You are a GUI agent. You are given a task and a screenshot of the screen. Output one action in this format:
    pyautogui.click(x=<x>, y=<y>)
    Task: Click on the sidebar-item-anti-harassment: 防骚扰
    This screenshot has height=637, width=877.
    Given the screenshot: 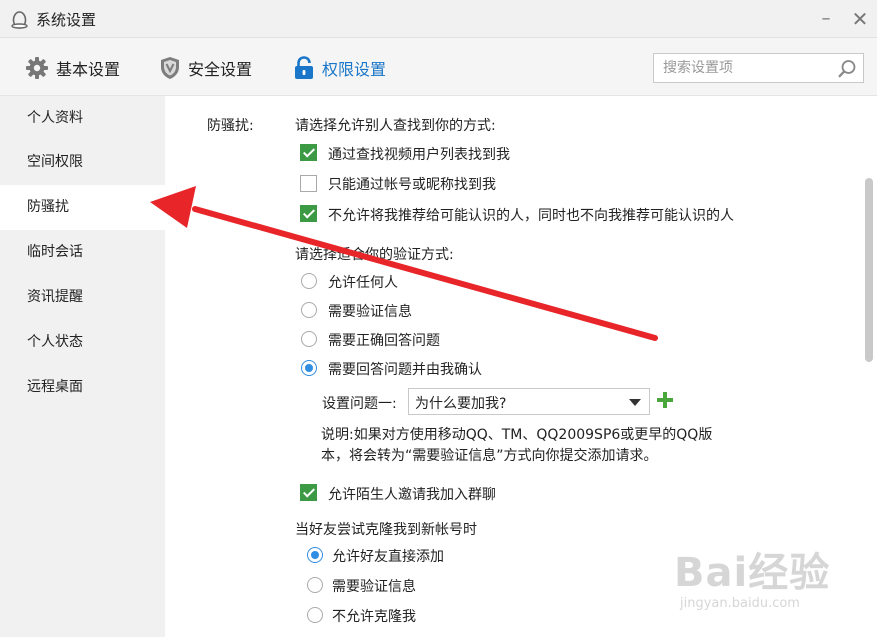 What is the action you would take?
    pyautogui.click(x=82, y=207)
    